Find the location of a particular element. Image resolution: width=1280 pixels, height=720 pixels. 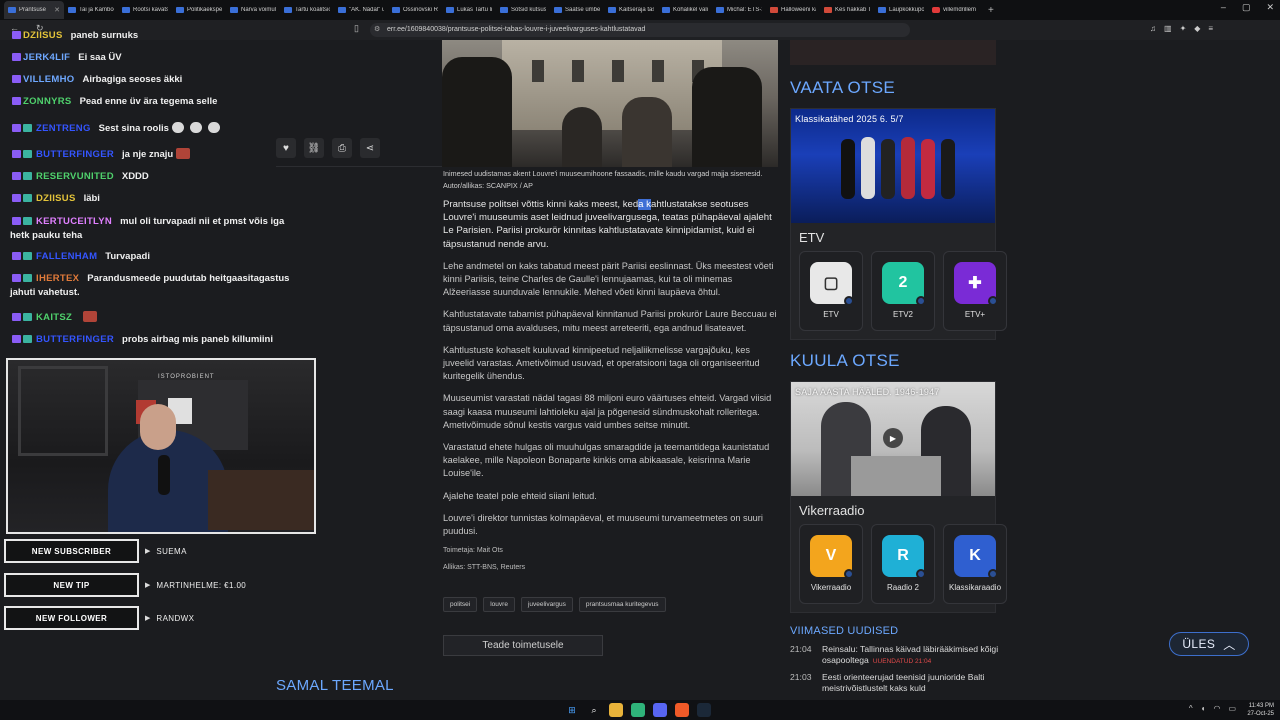

alert-label: NEW FOLLOWER is located at coordinates (71, 618).